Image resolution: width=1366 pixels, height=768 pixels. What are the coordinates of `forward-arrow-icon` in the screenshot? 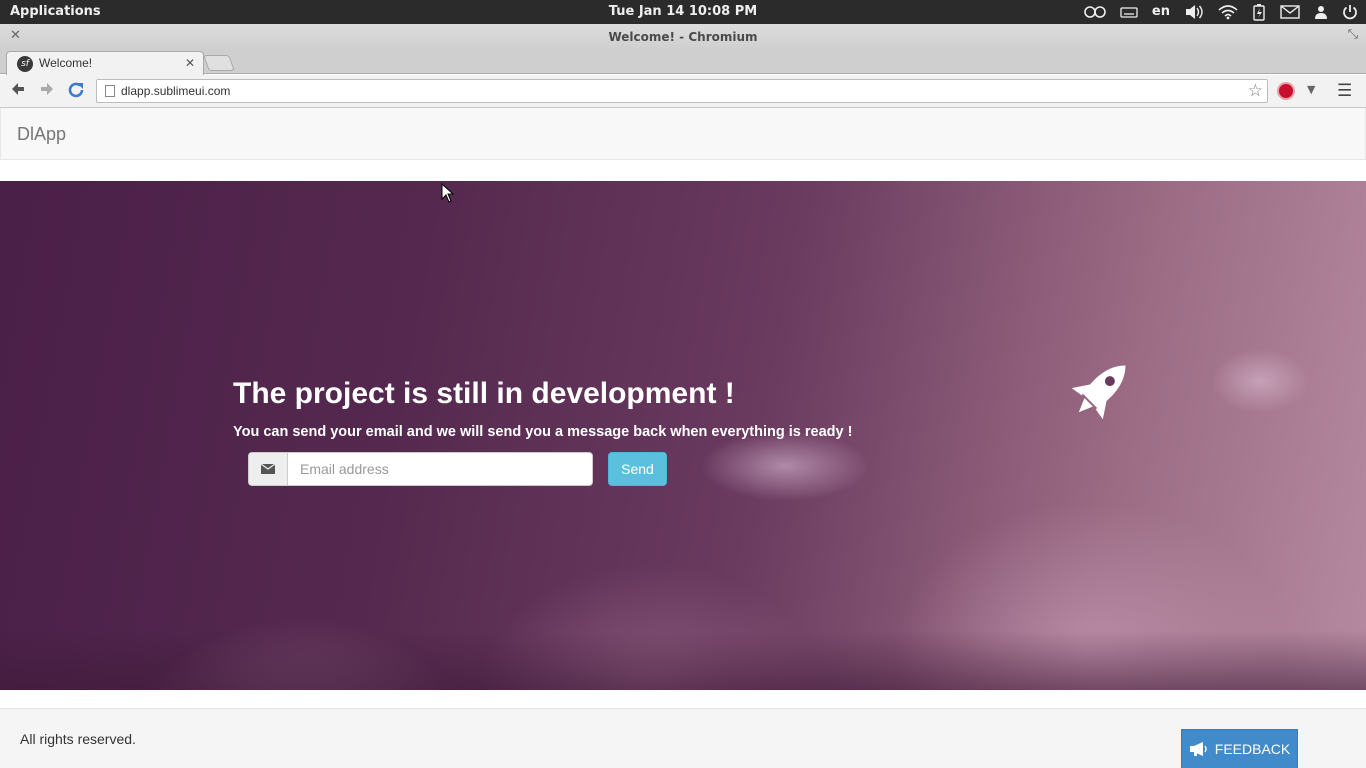 It's located at (47, 89).